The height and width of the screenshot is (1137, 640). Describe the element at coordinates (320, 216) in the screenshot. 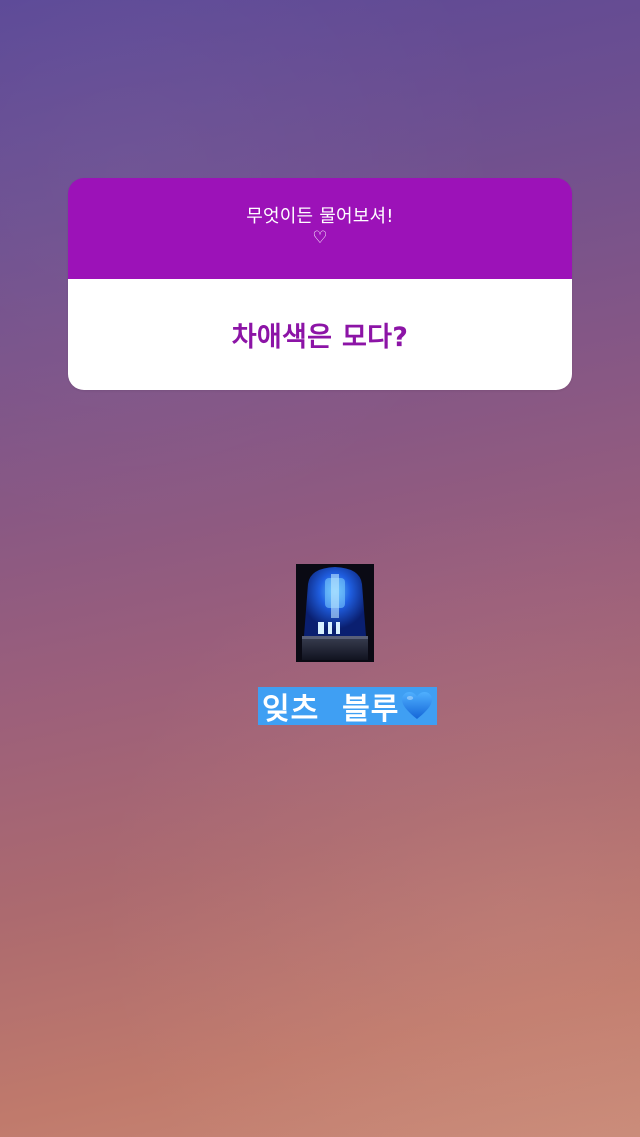

I see `question-prompt: 무엇이든 물어보셔!` at that location.